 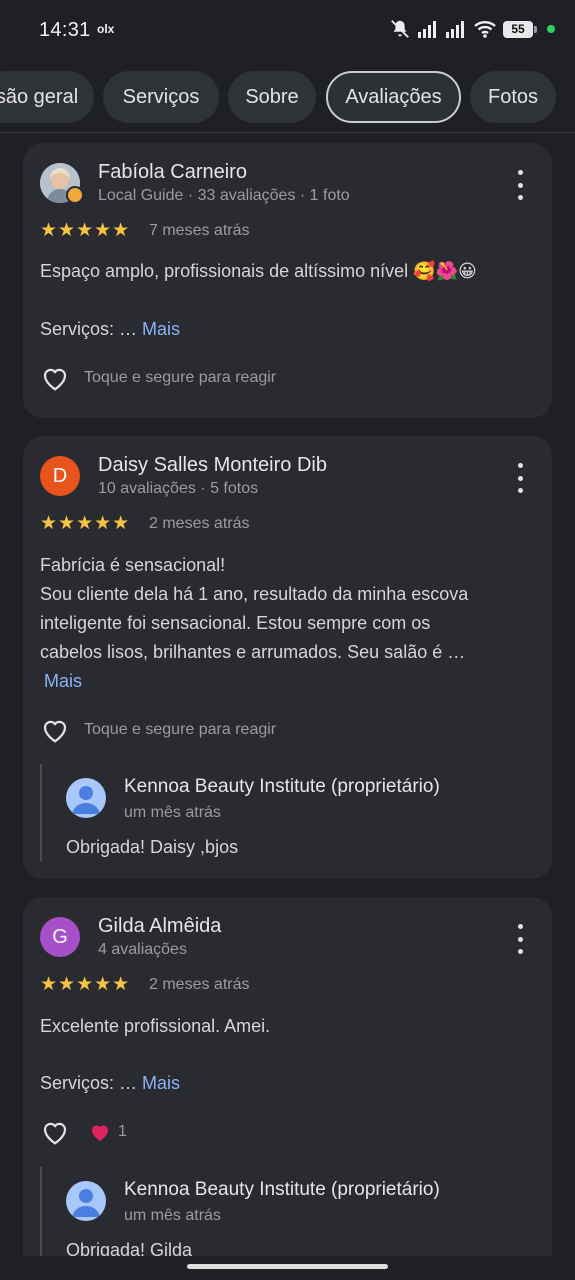 I want to click on reaction-count: 1, so click(x=107, y=1132).